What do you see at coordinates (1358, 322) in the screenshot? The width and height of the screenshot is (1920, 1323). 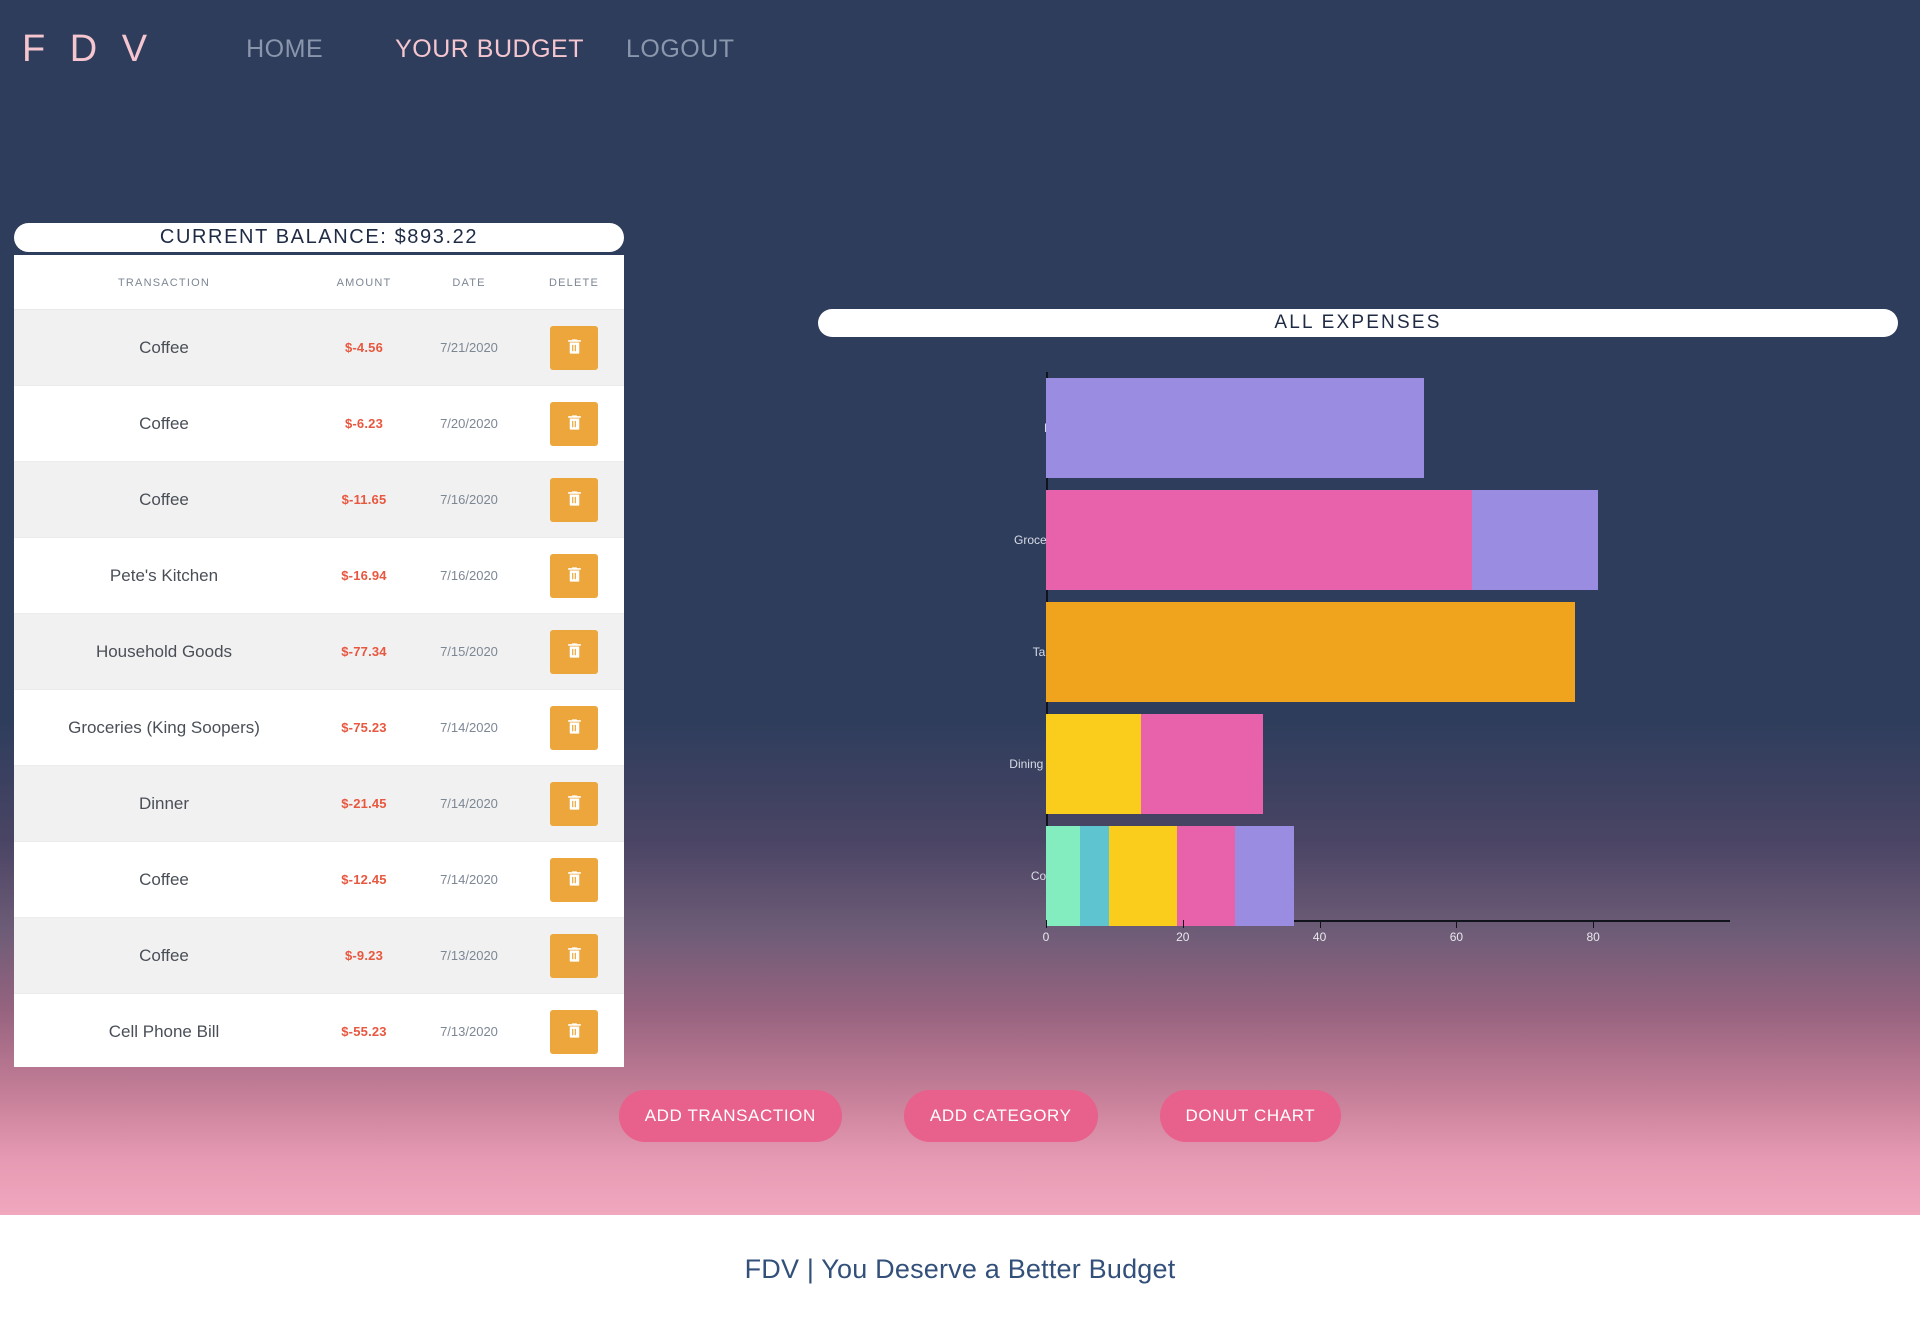 I see `chart-title-text: ALL EXPENSES` at bounding box center [1358, 322].